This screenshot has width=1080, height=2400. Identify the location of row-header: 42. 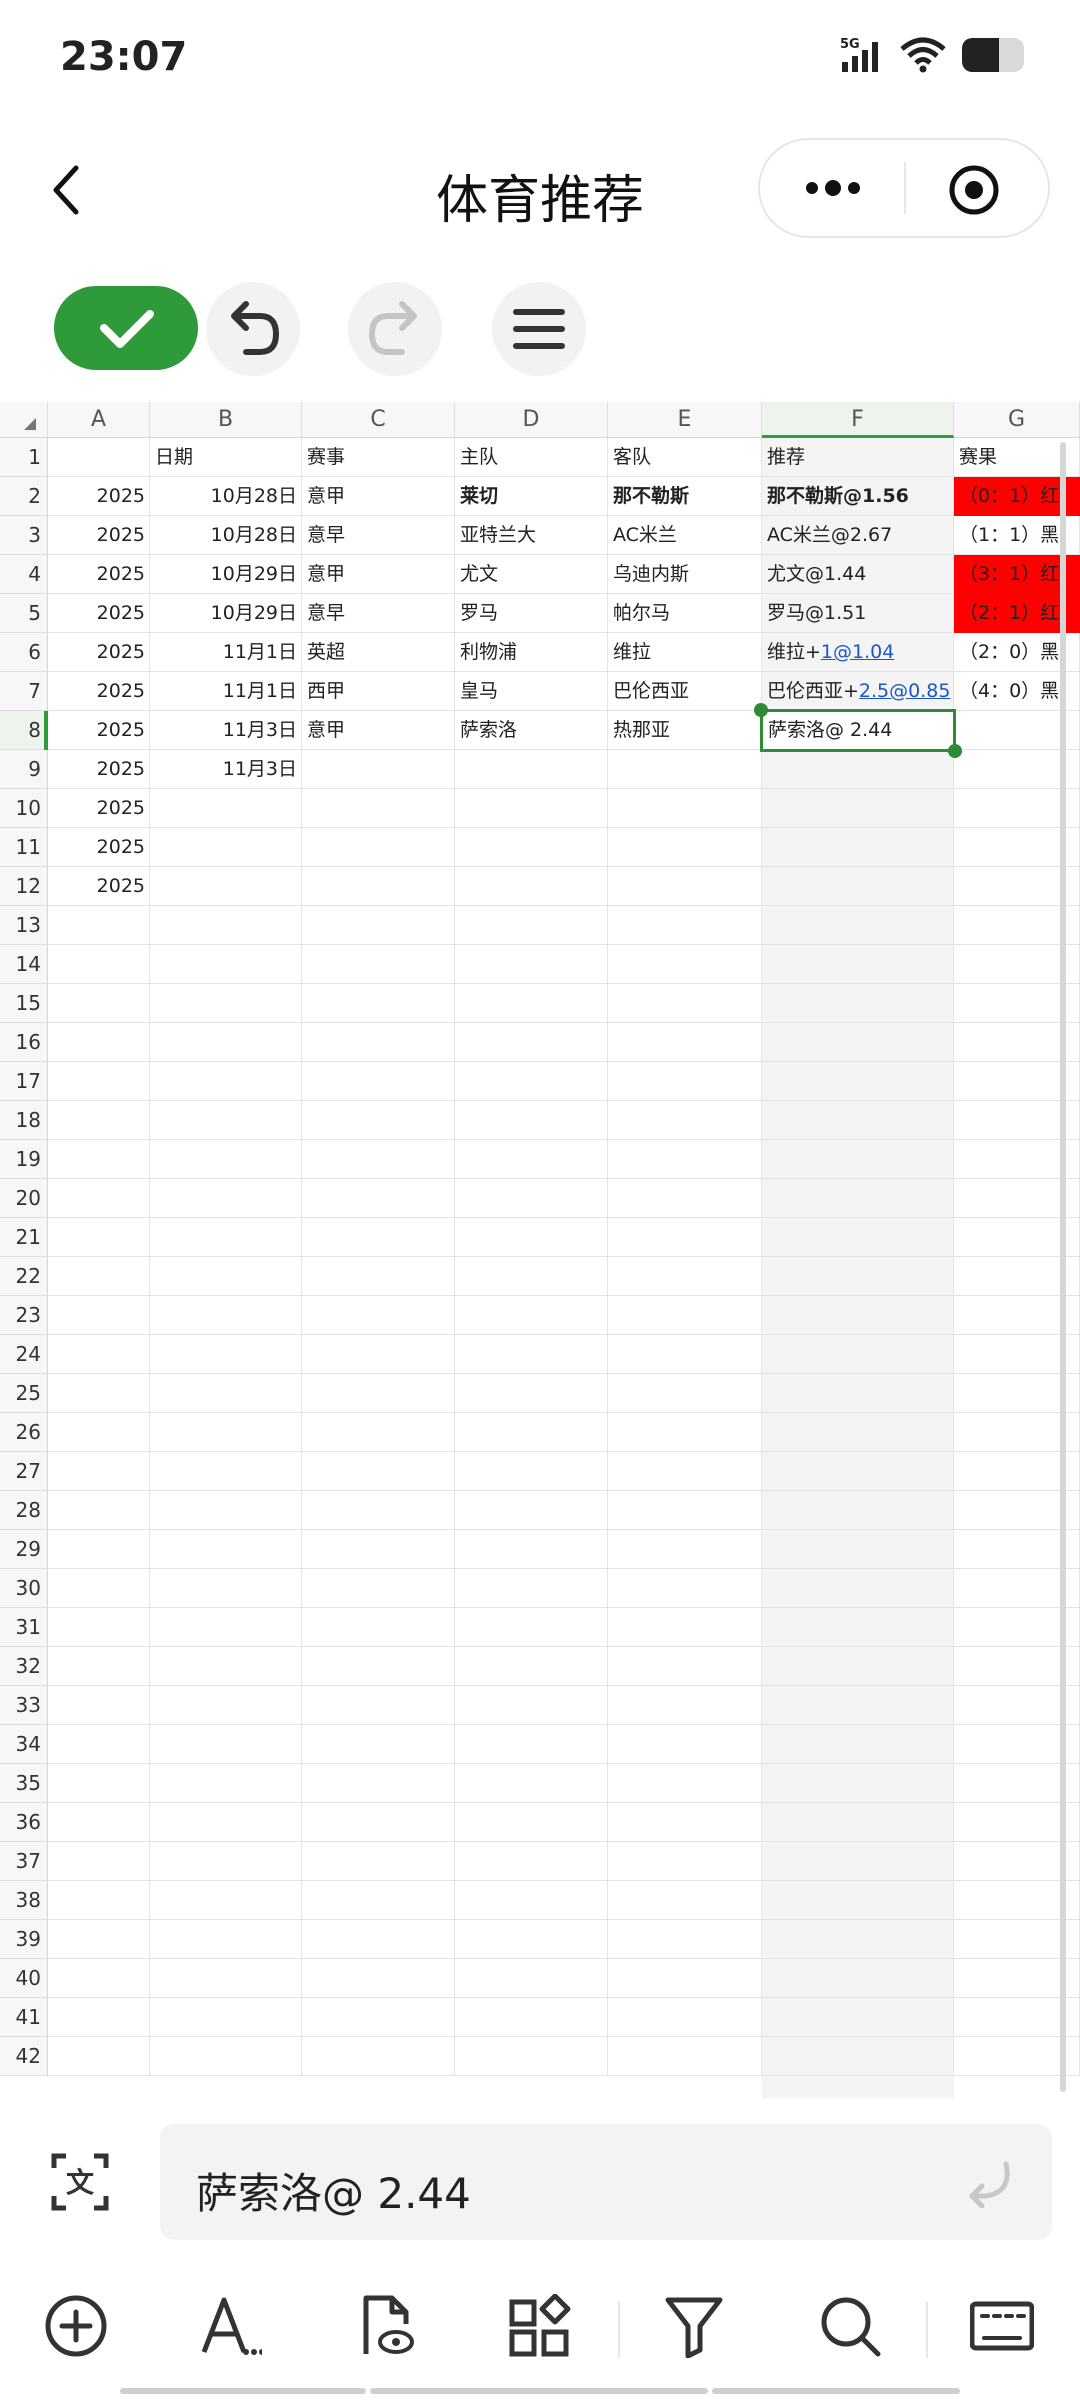
(24, 2056).